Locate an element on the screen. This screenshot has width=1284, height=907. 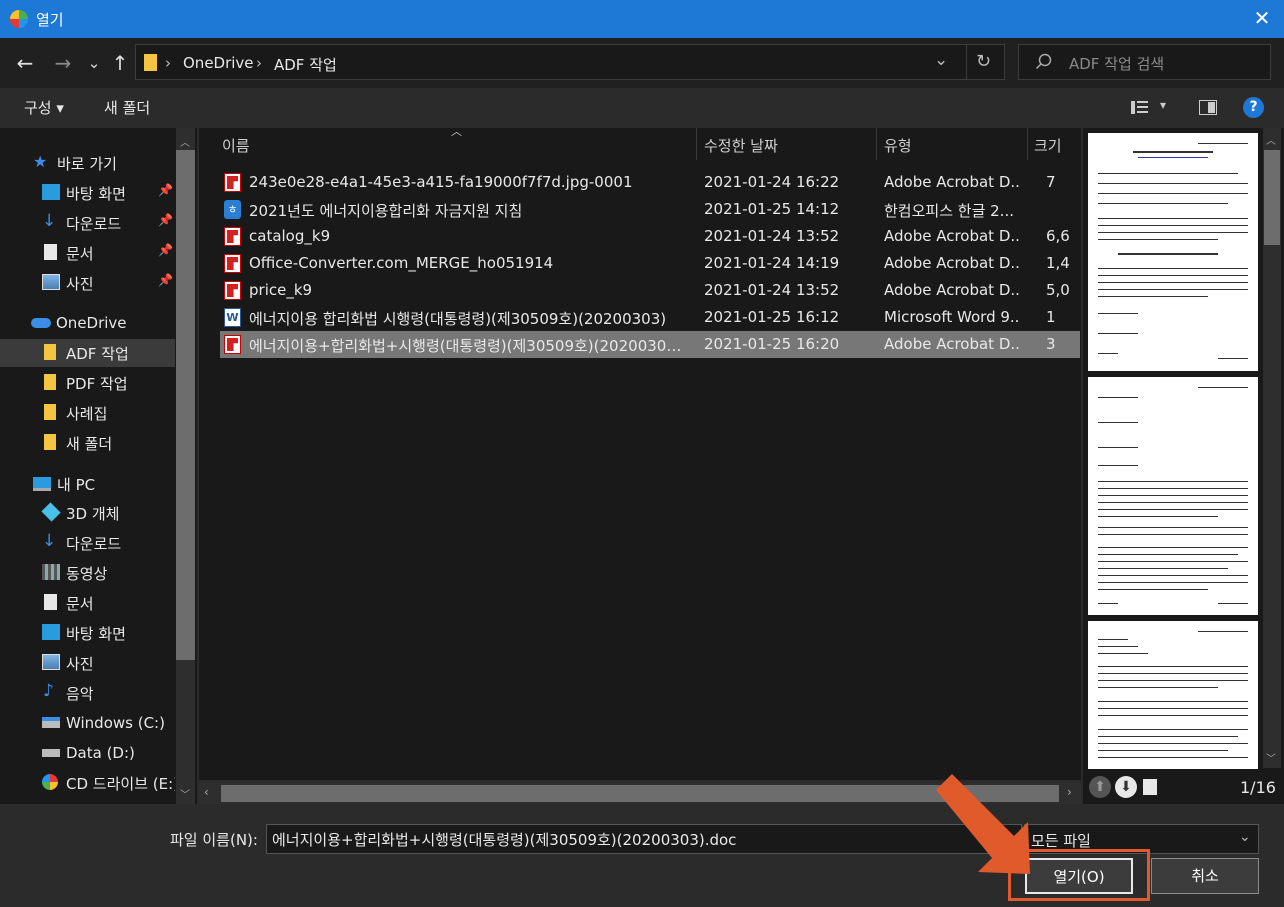
file-date: 2021-01-25 16:12 is located at coordinates (772, 317).